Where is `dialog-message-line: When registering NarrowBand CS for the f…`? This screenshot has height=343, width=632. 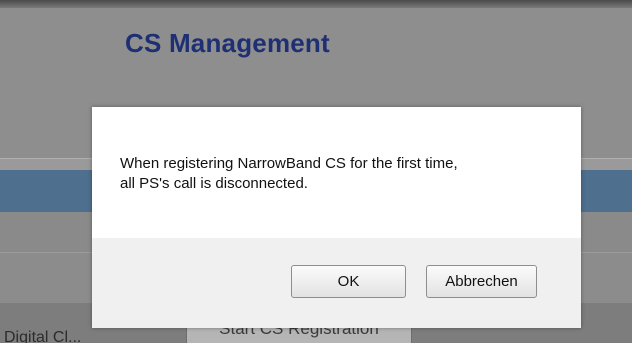 dialog-message-line: When registering NarrowBand CS for the f… is located at coordinates (289, 163).